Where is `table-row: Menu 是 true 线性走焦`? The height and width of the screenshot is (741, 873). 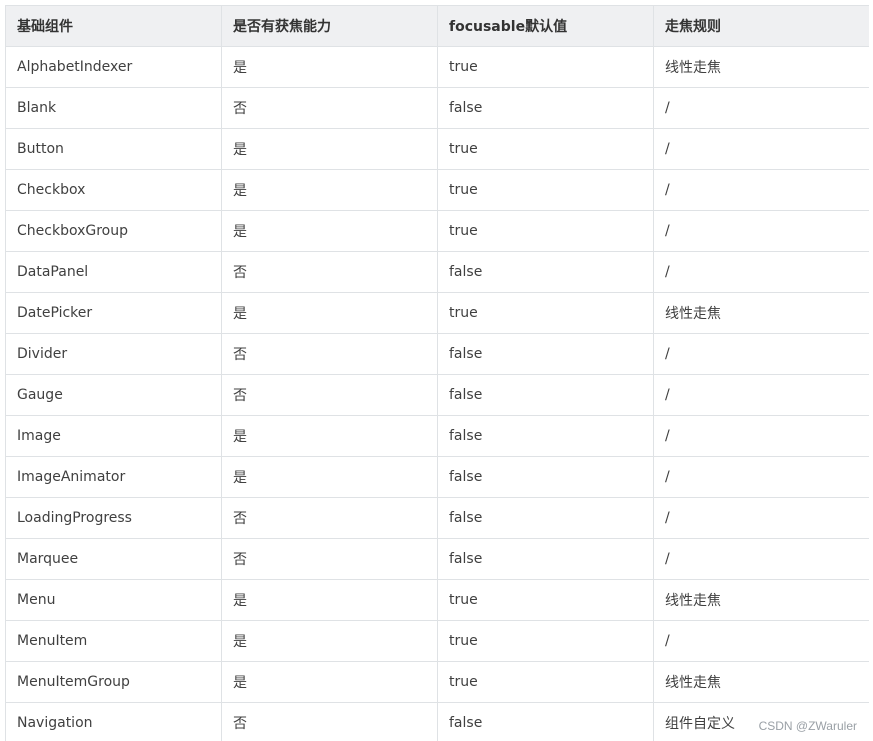
table-row: Menu 是 true 线性走焦 is located at coordinates (437, 600).